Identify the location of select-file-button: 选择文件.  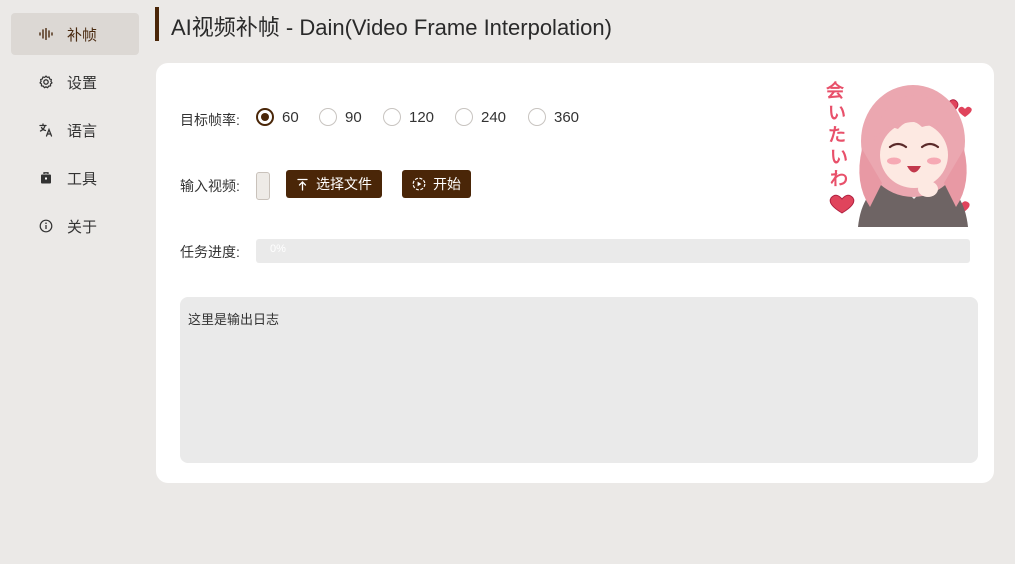
(334, 184).